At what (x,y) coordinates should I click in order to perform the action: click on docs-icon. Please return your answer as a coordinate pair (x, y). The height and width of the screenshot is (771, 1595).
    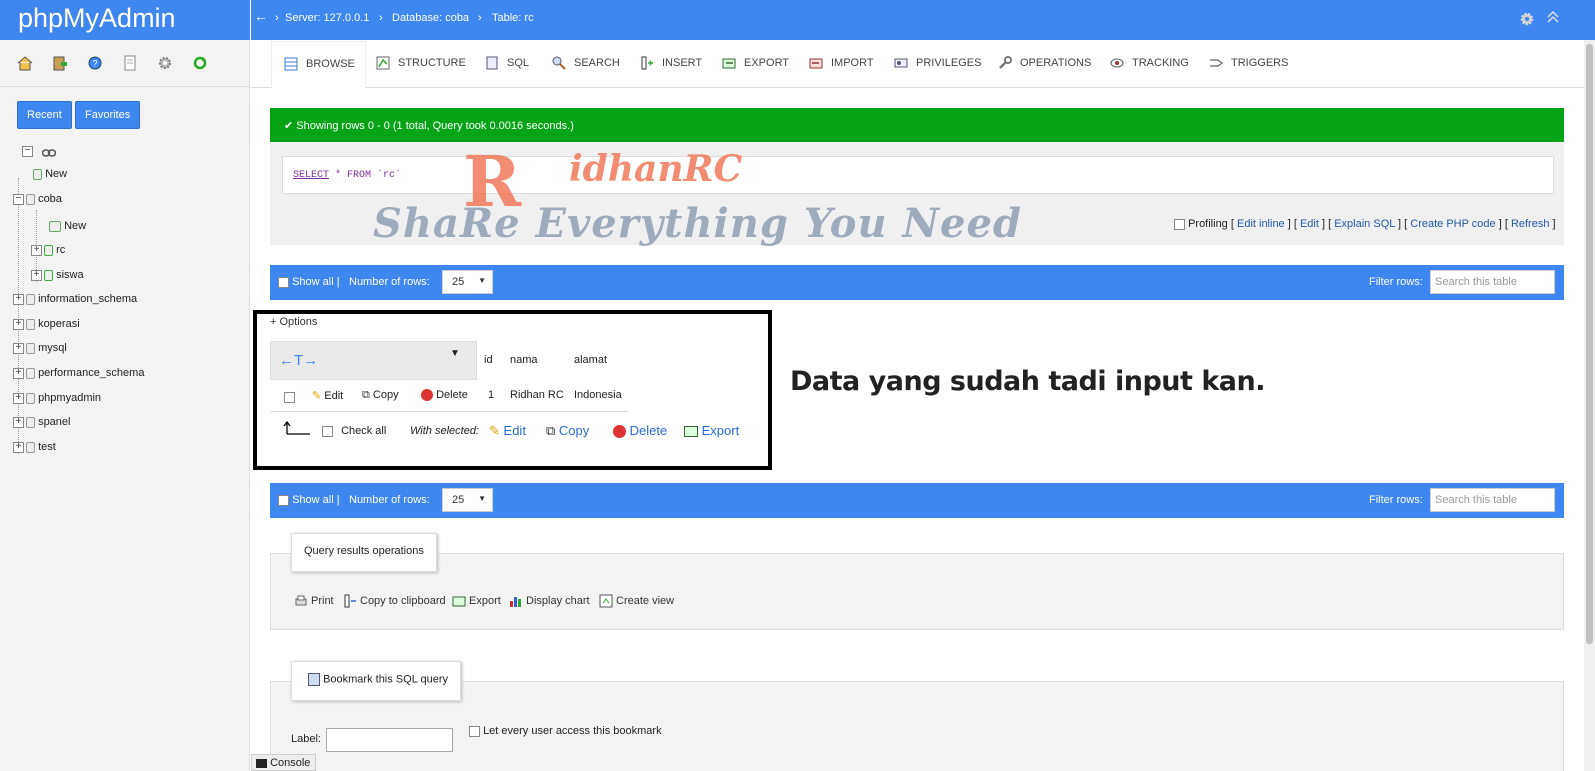
    Looking at the image, I should click on (130, 63).